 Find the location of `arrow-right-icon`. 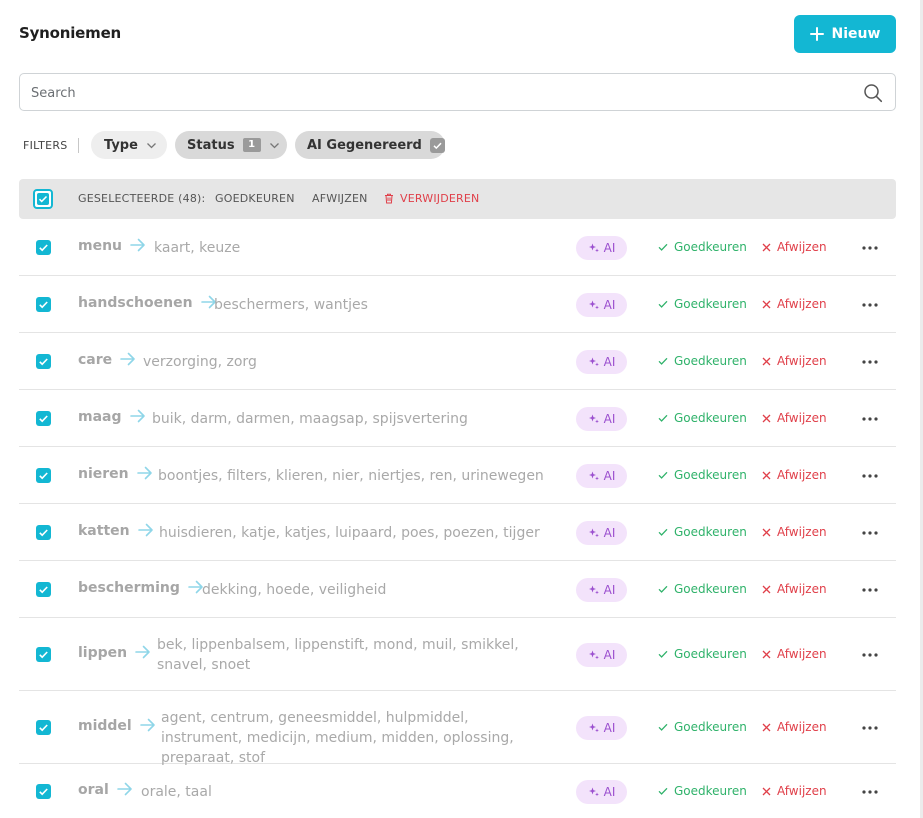

arrow-right-icon is located at coordinates (127, 359).